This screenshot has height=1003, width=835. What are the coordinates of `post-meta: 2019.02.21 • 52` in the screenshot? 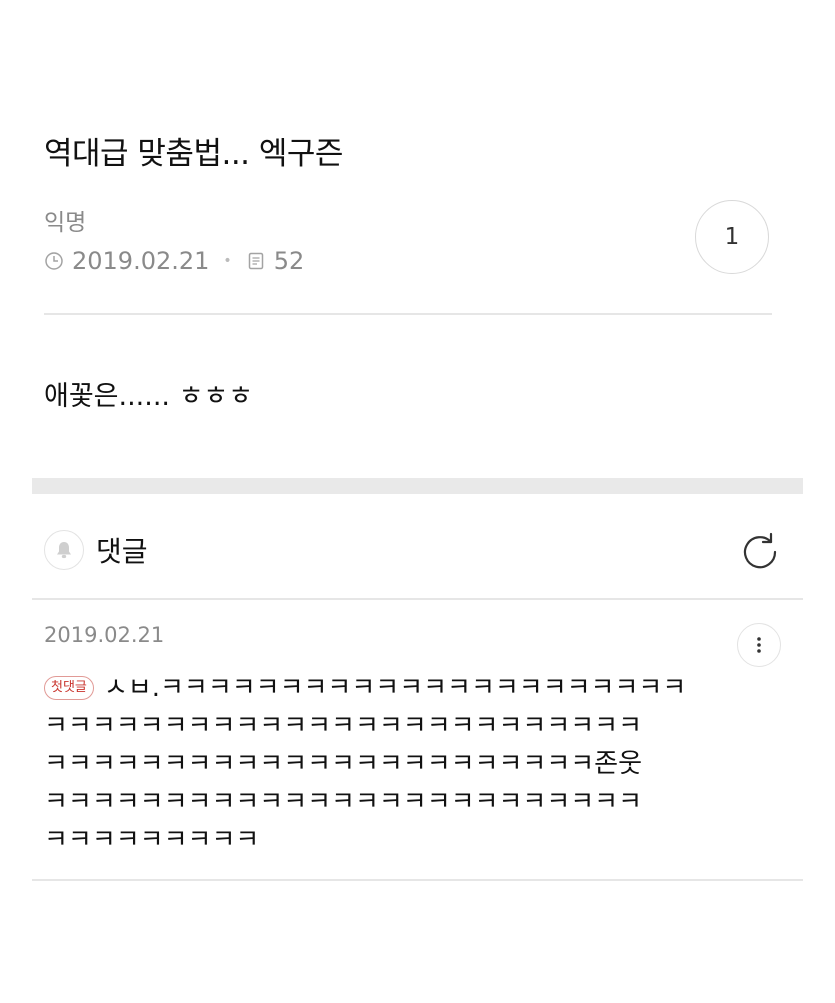 It's located at (174, 261).